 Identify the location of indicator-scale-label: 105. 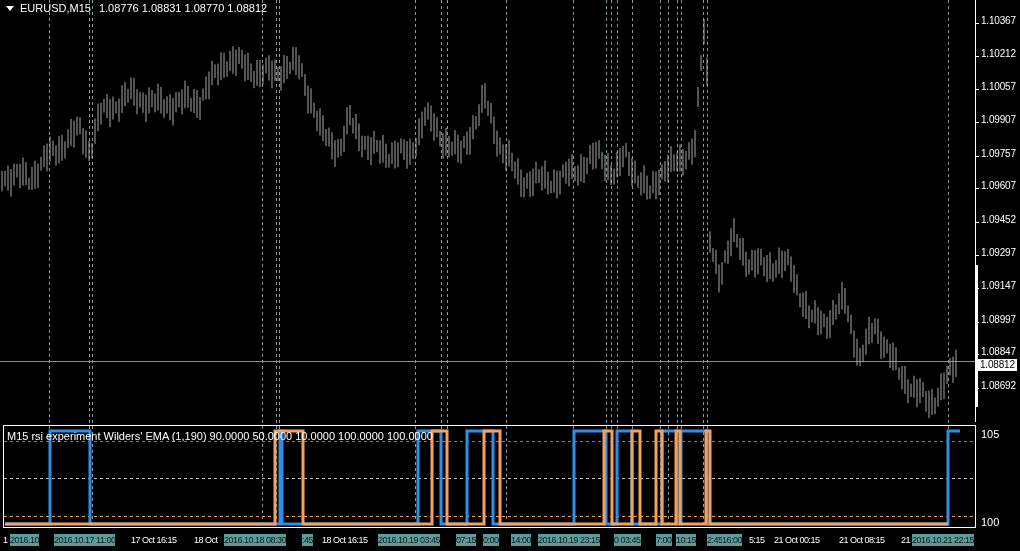
(990, 434).